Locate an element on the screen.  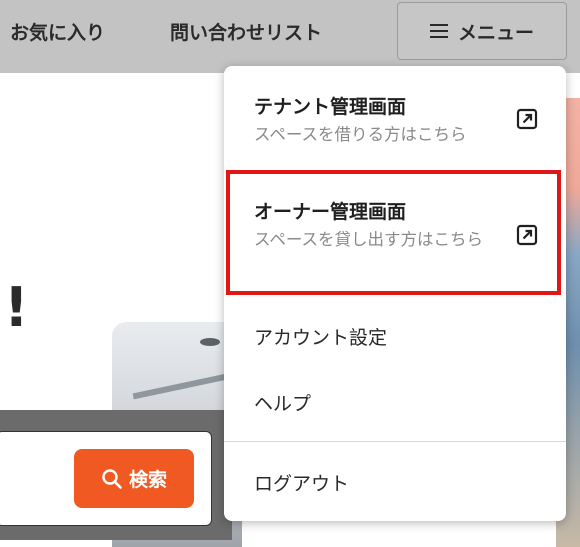
favorites-link: お気に入り is located at coordinates (57, 31).